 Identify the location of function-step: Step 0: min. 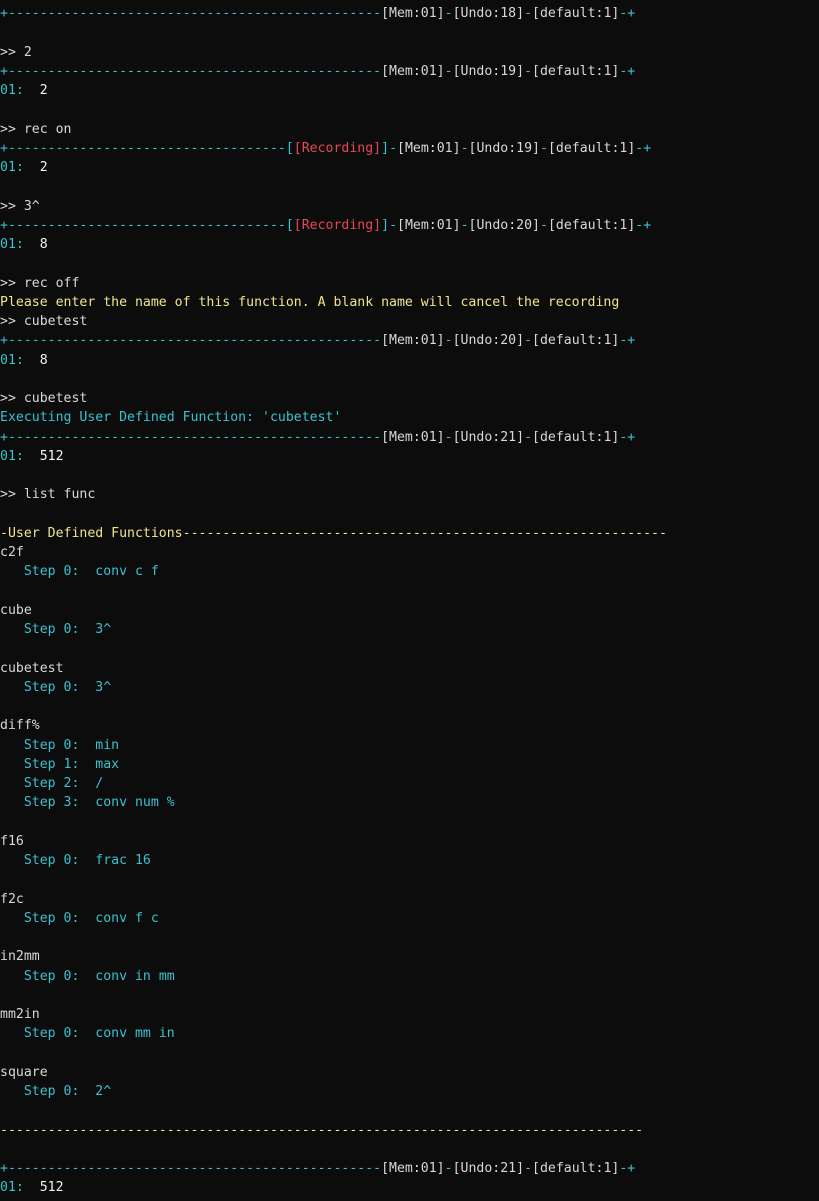
(409, 745).